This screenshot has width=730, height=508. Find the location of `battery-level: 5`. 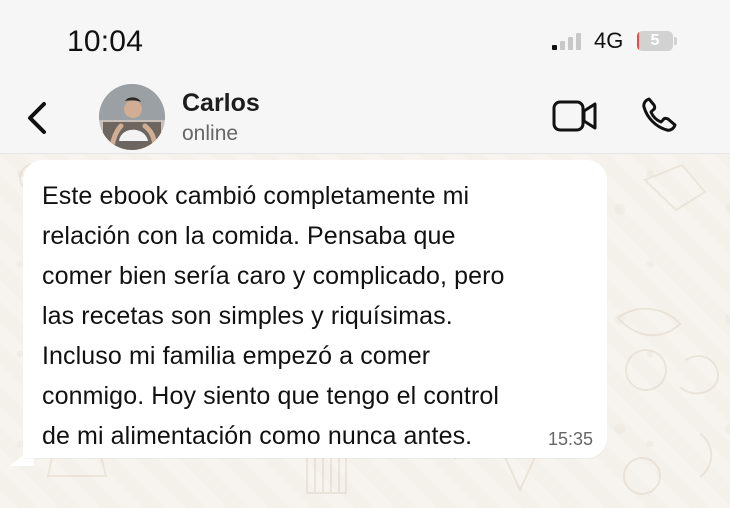

battery-level: 5 is located at coordinates (655, 40).